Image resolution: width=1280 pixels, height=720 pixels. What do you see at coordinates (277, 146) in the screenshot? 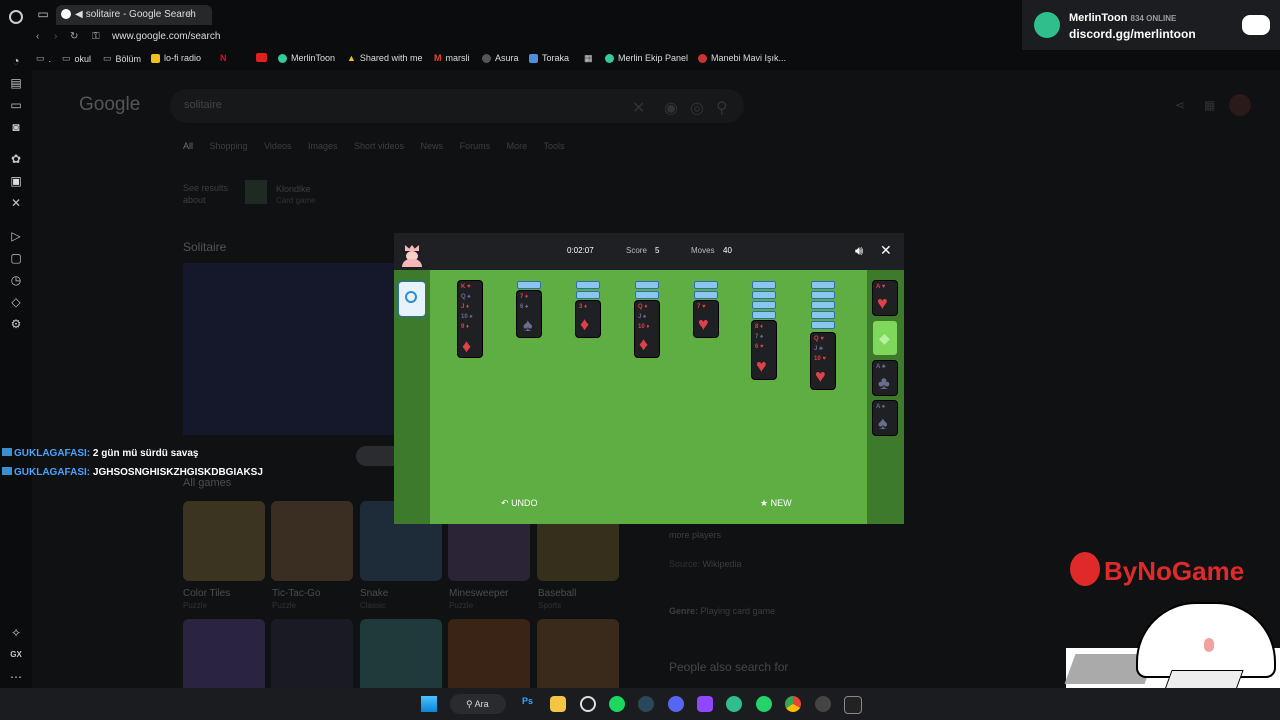
I see `filter-videos: Videos` at bounding box center [277, 146].